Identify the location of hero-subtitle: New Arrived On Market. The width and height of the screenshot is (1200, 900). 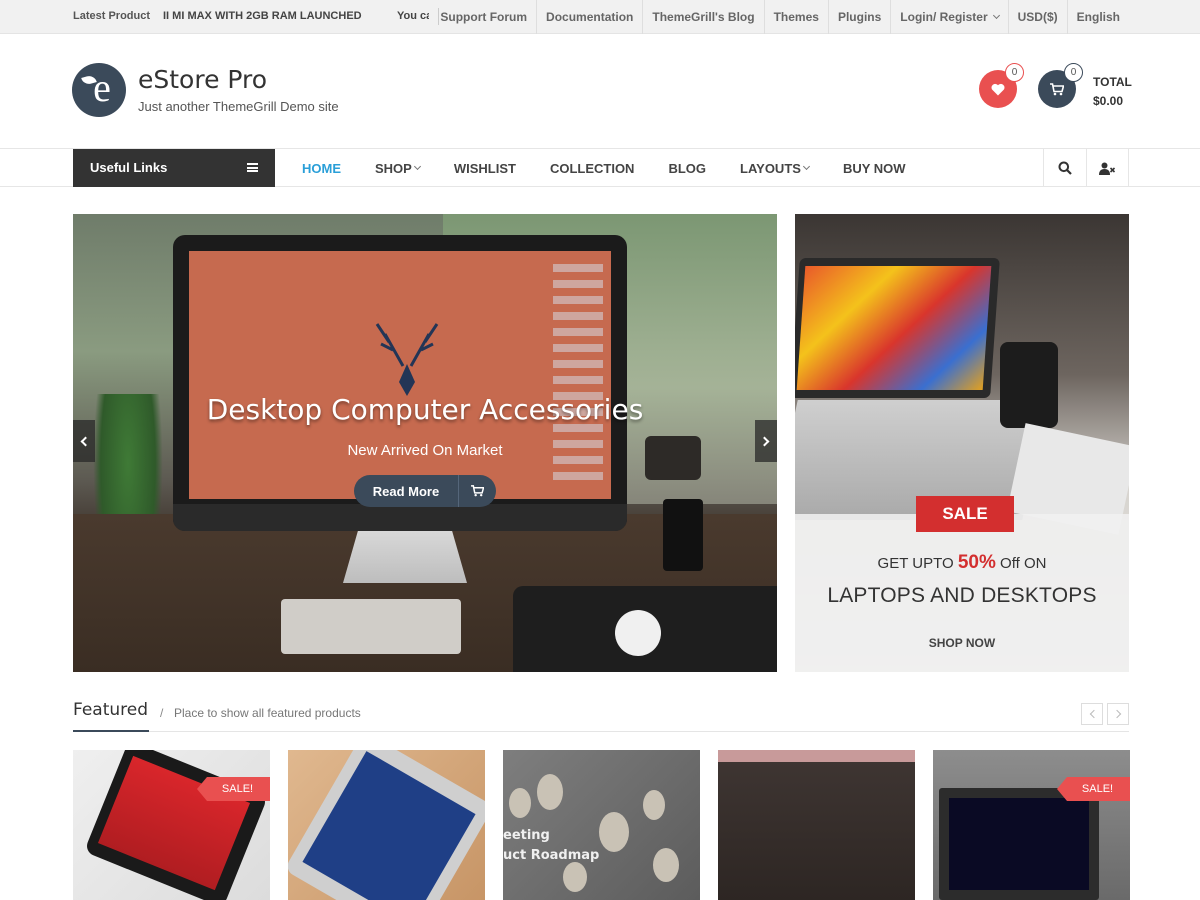
(425, 450).